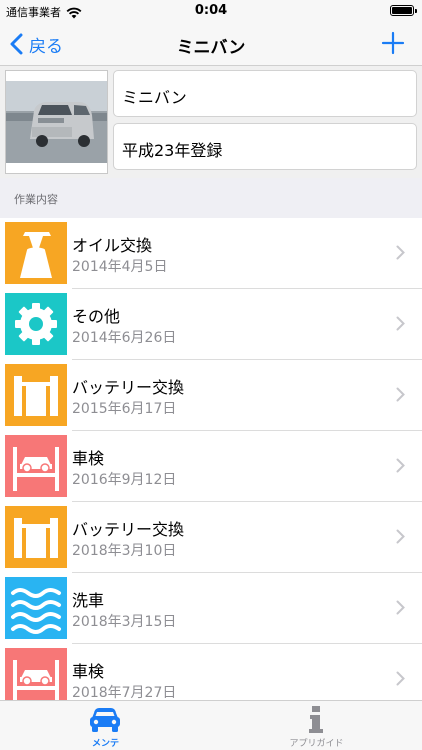  I want to click on record-date: 2018年3月10日, so click(124, 551).